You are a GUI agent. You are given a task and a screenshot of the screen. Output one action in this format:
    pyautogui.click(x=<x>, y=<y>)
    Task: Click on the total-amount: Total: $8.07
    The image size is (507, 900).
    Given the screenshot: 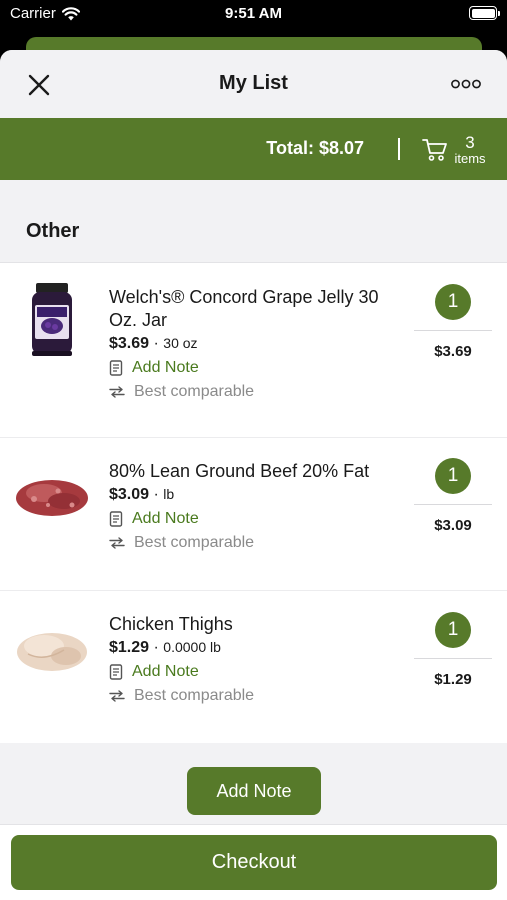 What is the action you would take?
    pyautogui.click(x=315, y=148)
    